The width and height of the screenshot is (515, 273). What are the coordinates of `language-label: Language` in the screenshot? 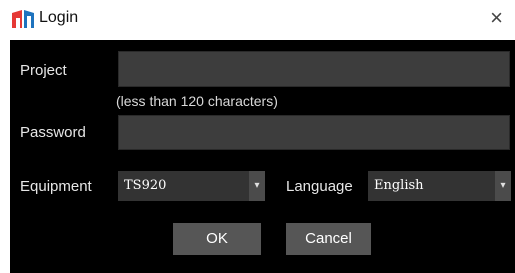 It's located at (319, 186).